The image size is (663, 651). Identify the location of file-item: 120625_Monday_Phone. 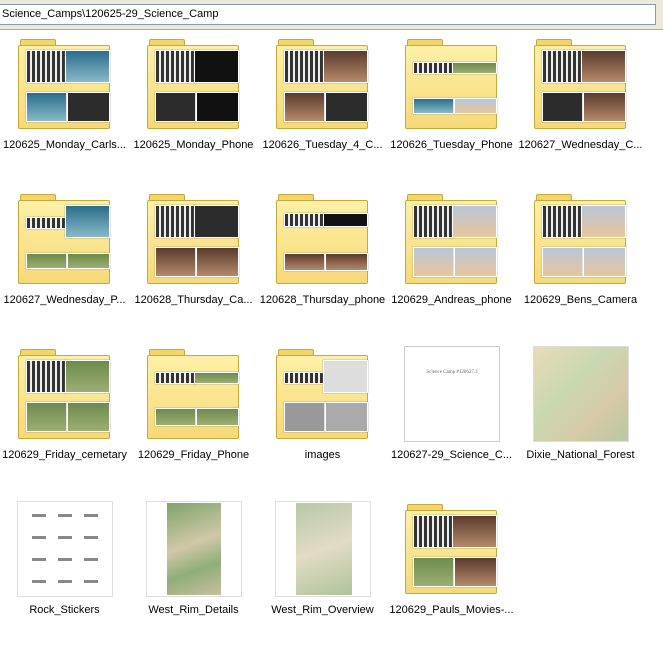
(193, 111).